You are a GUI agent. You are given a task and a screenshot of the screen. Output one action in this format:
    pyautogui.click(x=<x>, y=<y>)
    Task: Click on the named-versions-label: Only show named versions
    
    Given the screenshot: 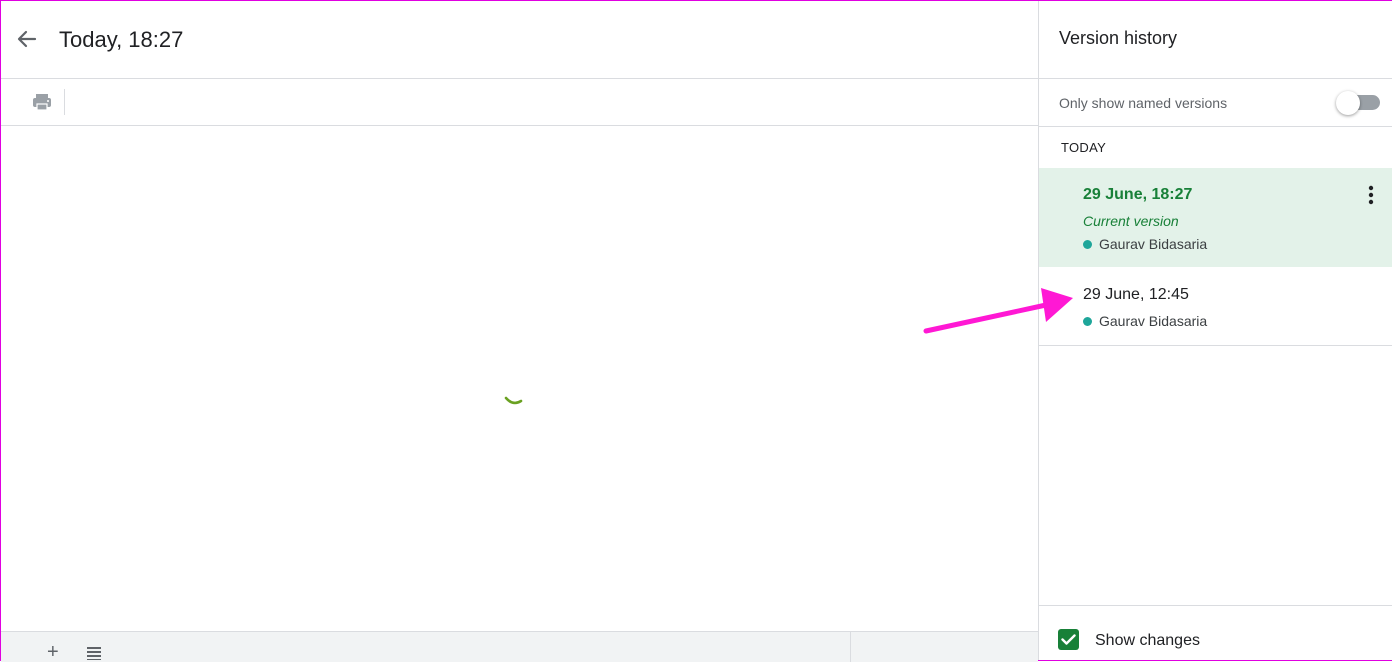 What is the action you would take?
    pyautogui.click(x=1143, y=103)
    